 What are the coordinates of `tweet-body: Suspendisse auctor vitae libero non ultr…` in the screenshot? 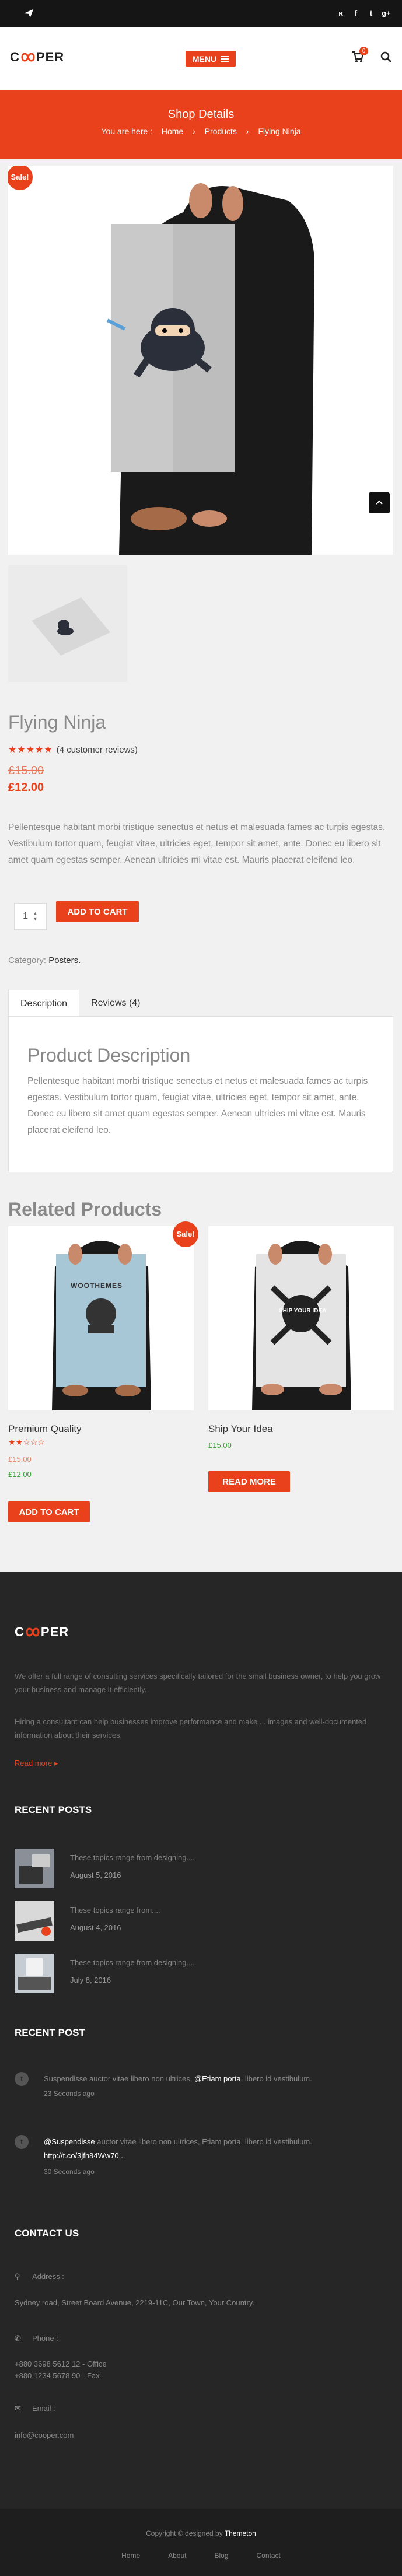 It's located at (119, 2078).